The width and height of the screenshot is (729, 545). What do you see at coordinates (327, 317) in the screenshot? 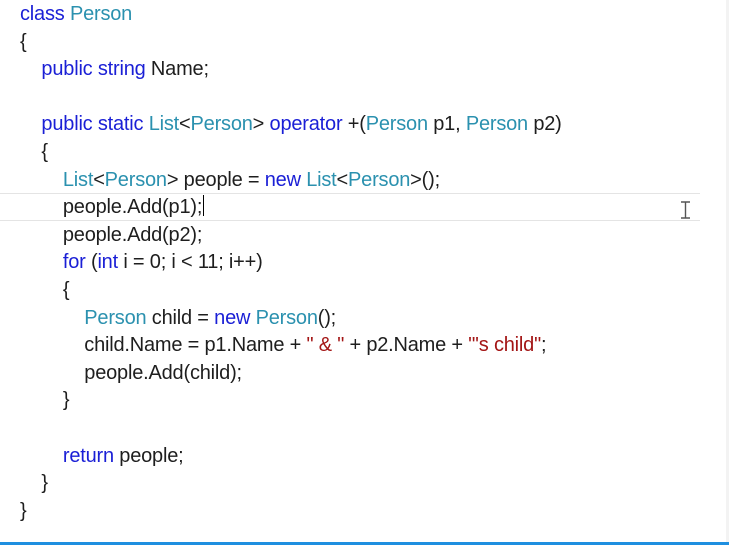
I see `code-token: ();` at bounding box center [327, 317].